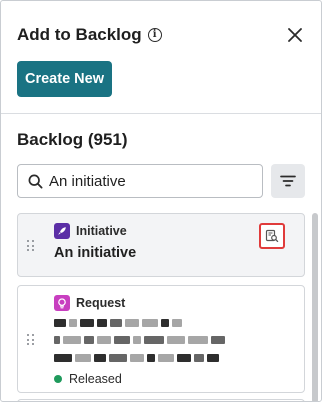 This screenshot has width=322, height=402. What do you see at coordinates (58, 379) in the screenshot?
I see `status-dot` at bounding box center [58, 379].